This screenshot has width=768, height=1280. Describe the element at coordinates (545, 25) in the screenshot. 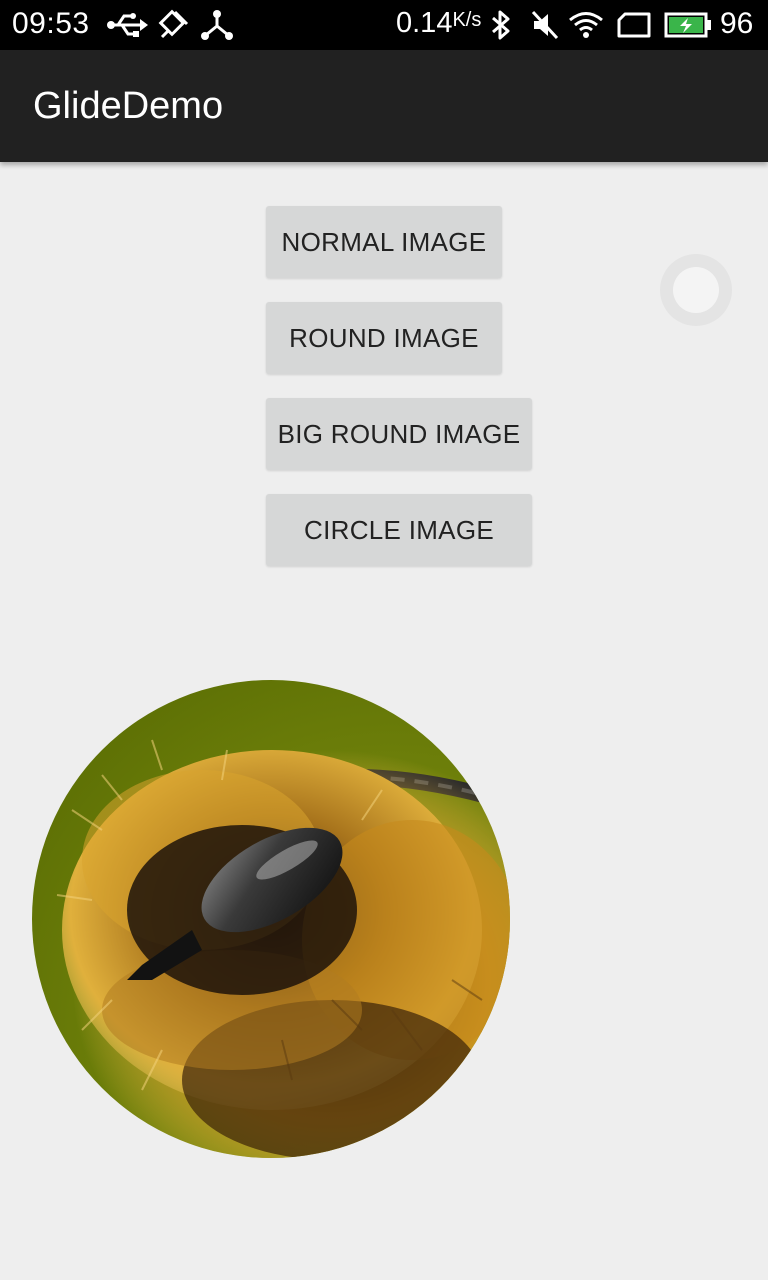

I see `mute-icon` at that location.